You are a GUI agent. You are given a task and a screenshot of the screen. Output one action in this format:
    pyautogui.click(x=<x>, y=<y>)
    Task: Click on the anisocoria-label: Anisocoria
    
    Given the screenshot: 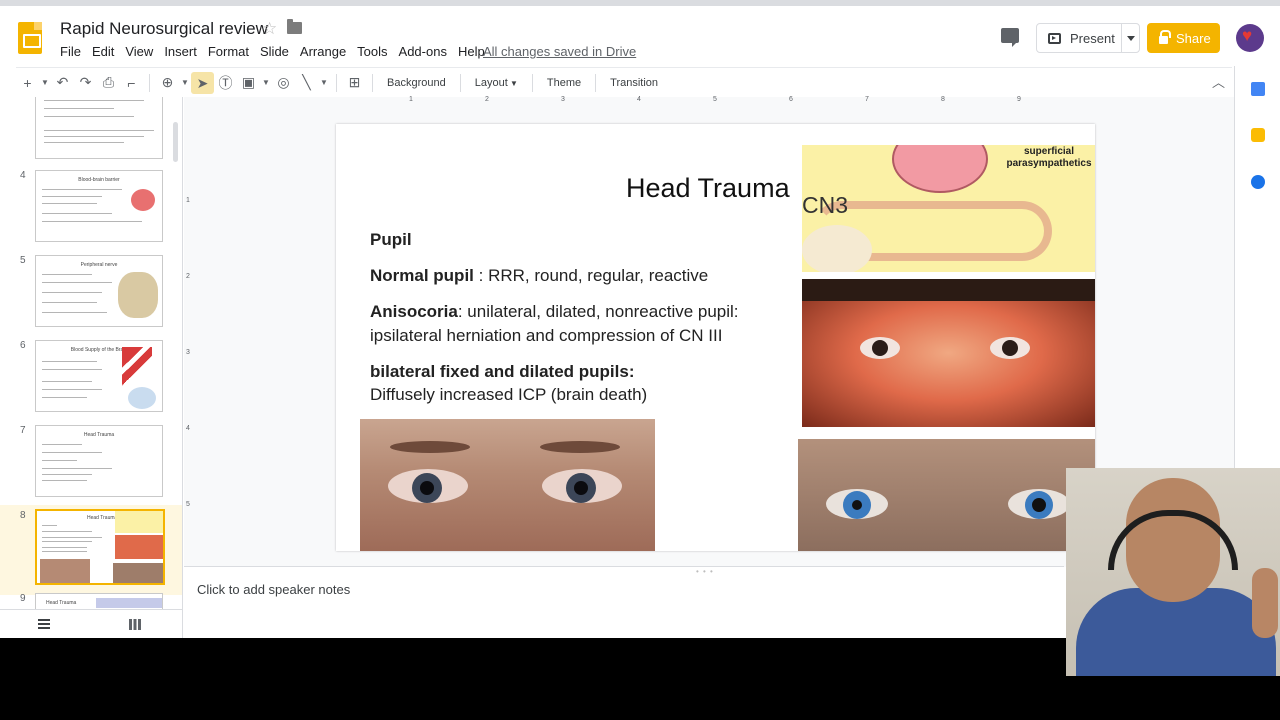 What is the action you would take?
    pyautogui.click(x=414, y=311)
    